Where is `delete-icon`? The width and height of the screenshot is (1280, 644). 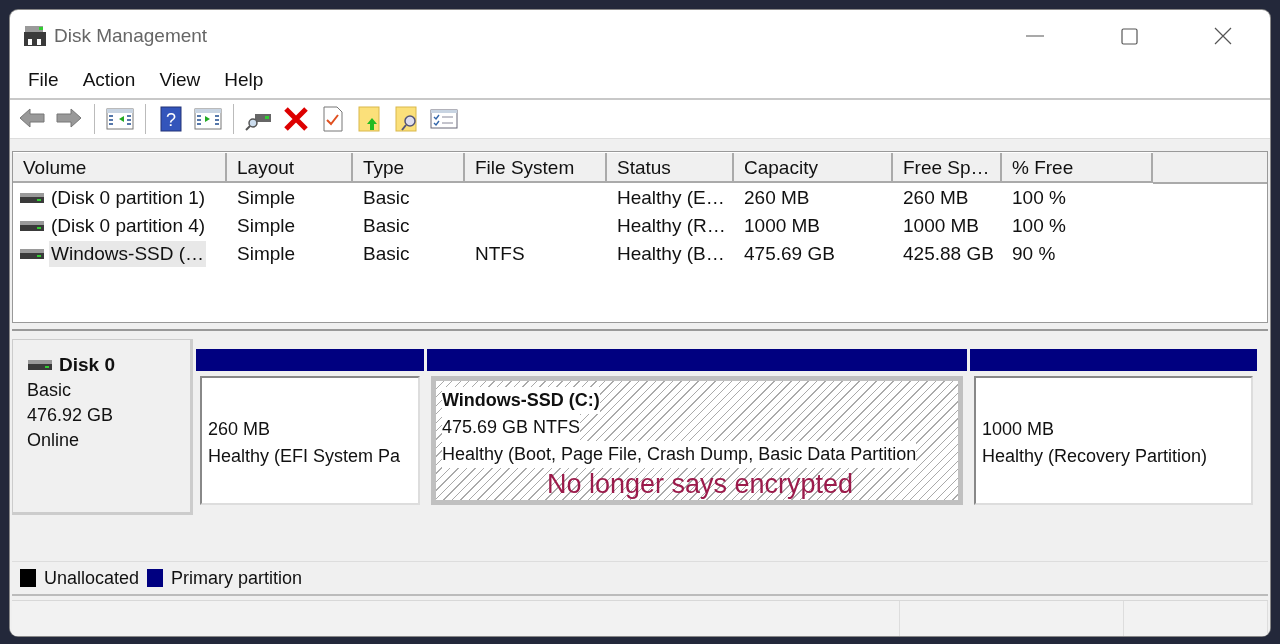
delete-icon is located at coordinates (296, 119).